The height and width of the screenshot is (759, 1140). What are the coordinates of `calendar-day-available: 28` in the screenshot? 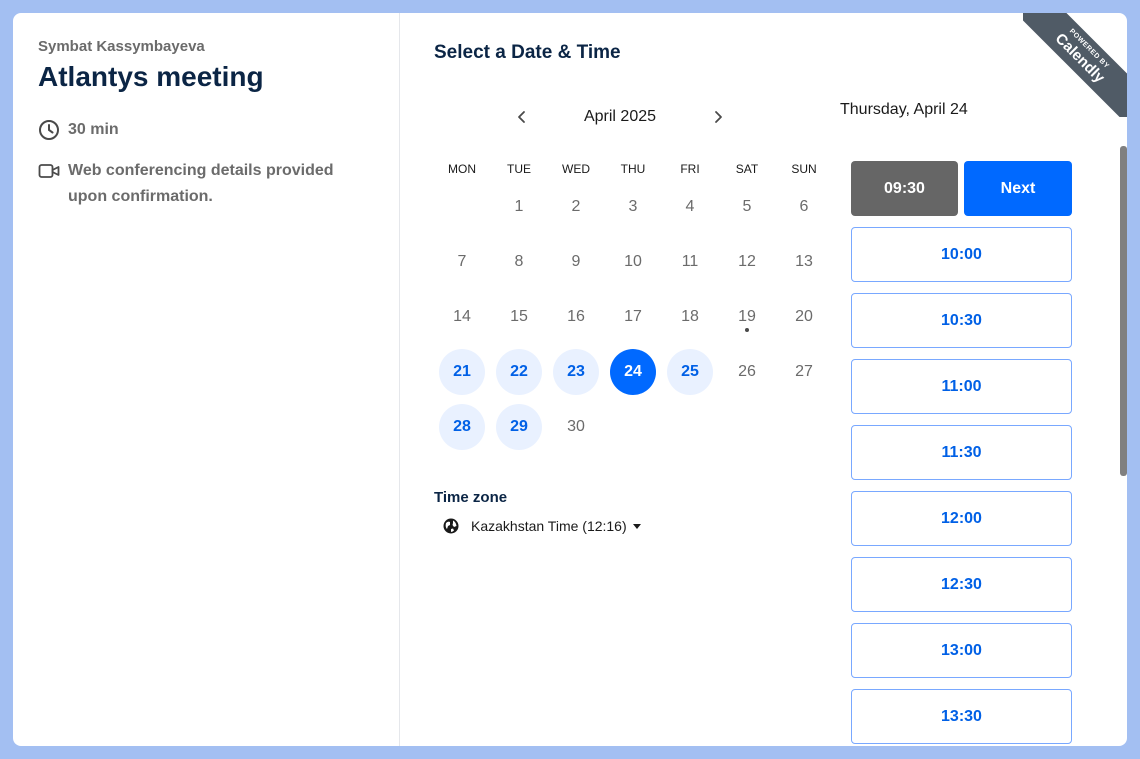 It's located at (462, 427).